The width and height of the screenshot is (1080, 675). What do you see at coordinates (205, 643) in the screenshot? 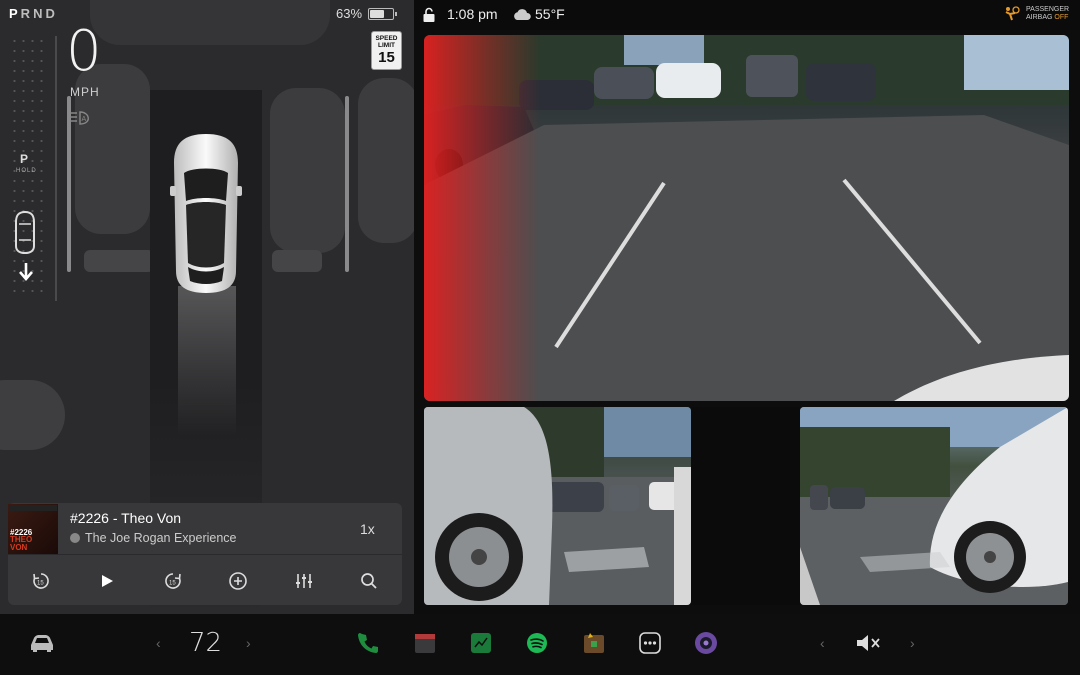
I see `cabin-temperature: 72` at bounding box center [205, 643].